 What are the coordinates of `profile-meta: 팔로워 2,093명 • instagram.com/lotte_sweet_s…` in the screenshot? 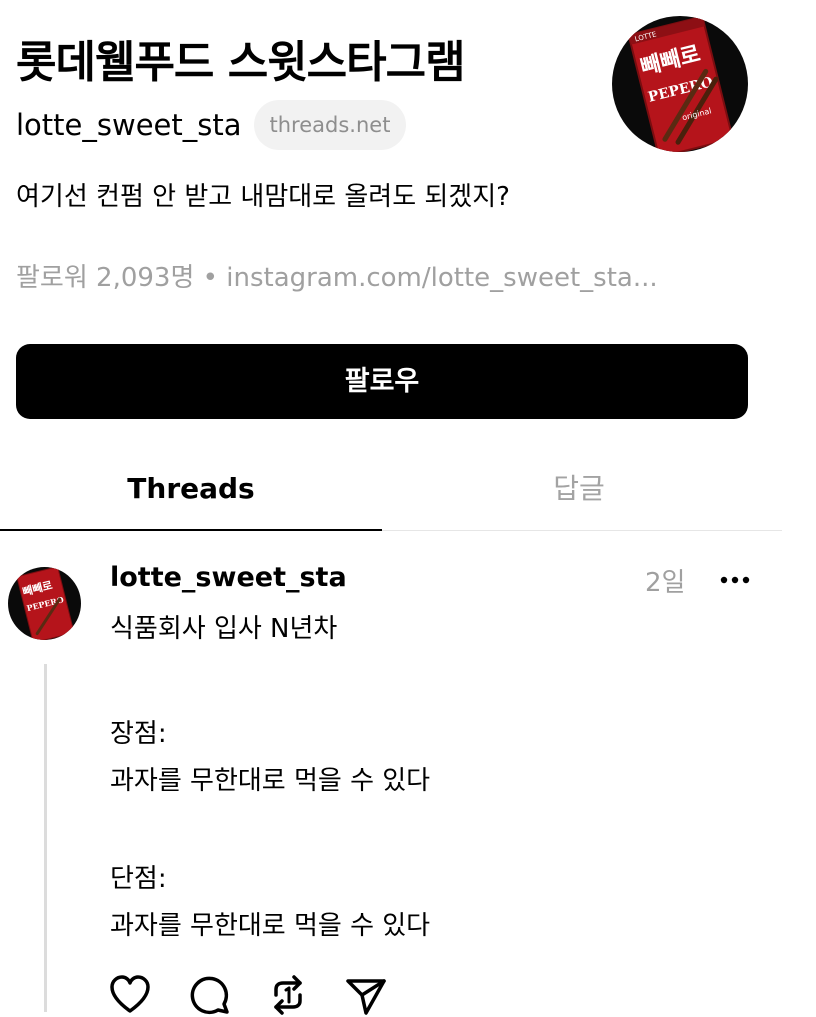 It's located at (411, 275).